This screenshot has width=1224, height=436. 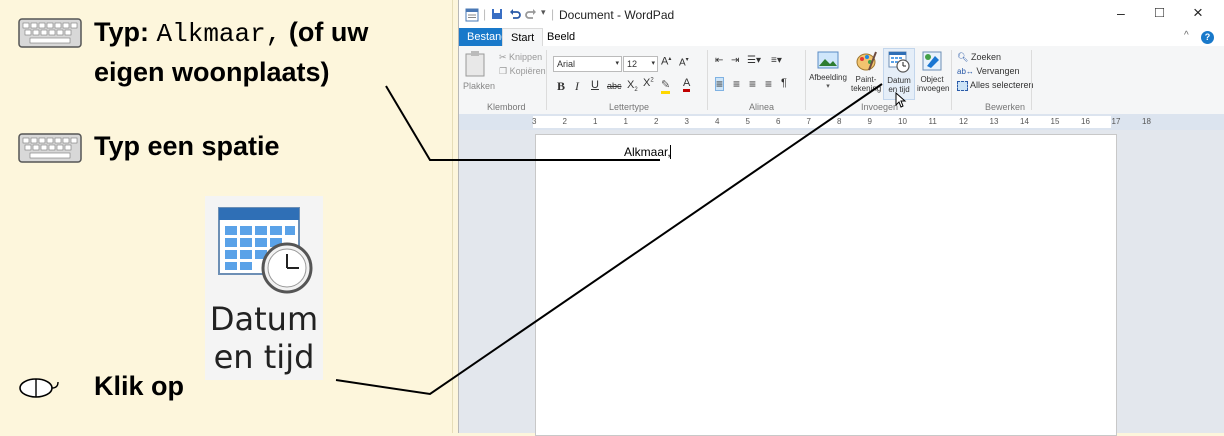 What do you see at coordinates (901, 100) in the screenshot?
I see `mouse-cursor-icon` at bounding box center [901, 100].